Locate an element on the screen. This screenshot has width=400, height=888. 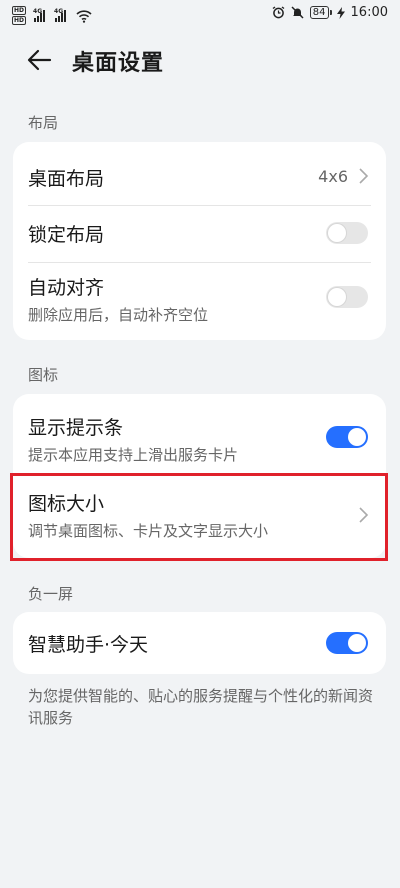
smart-assistant-row: 智慧助手·今天 is located at coordinates (199, 643).